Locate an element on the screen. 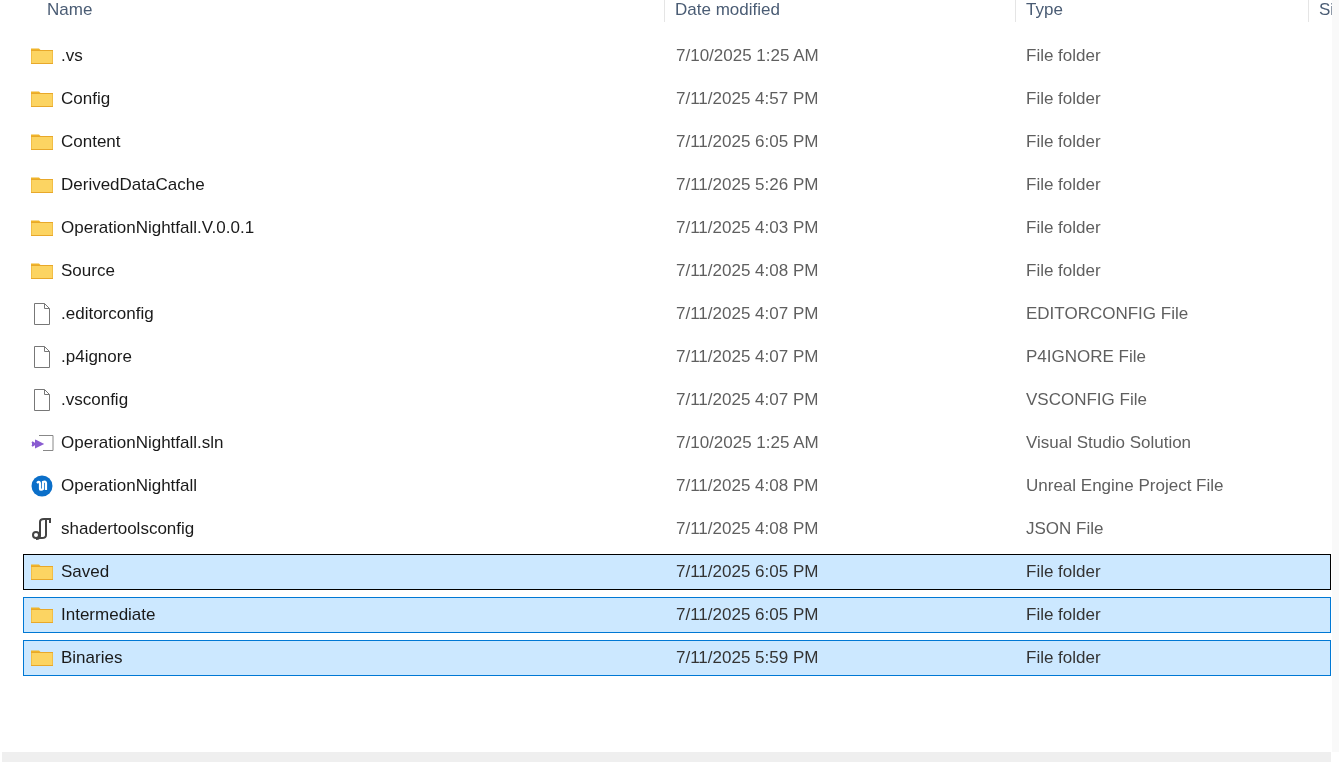 Image resolution: width=1339 pixels, height=762 pixels. file-name: Content is located at coordinates (91, 142).